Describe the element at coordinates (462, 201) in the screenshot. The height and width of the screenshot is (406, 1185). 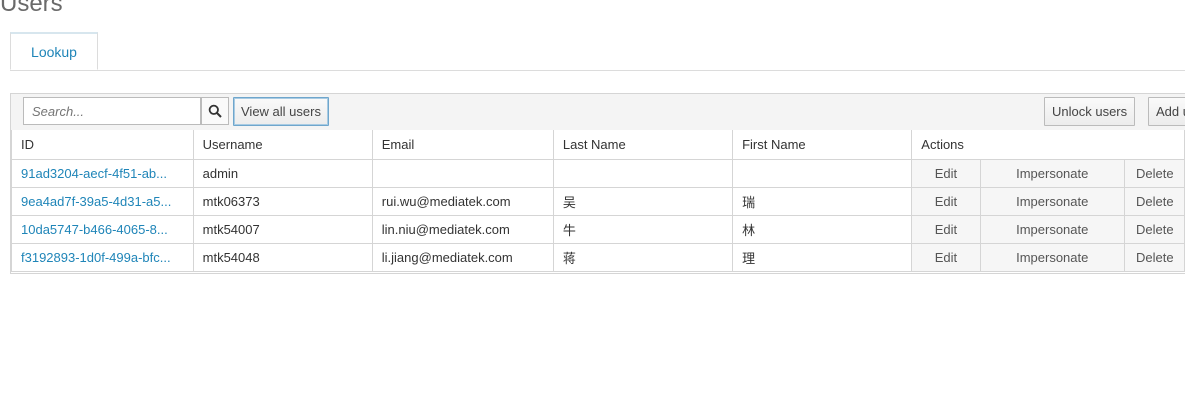
I see `email-cell: rui.wu@mediatek.com` at that location.